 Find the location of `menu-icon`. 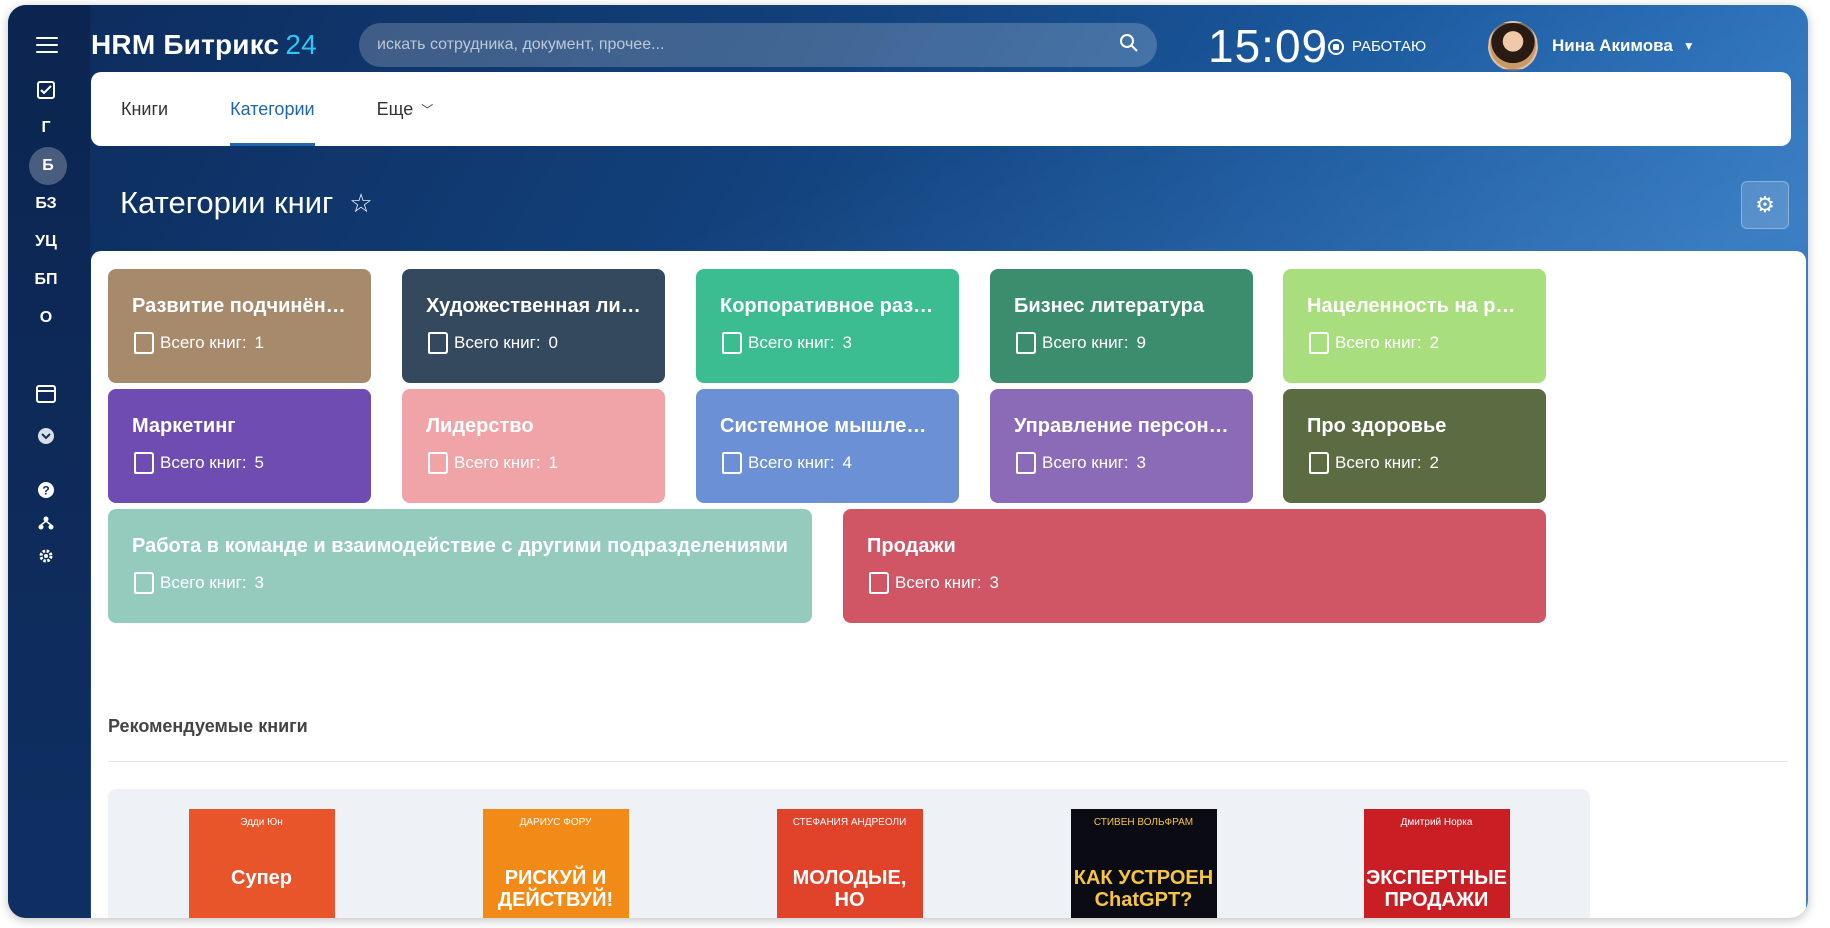

menu-icon is located at coordinates (47, 45).